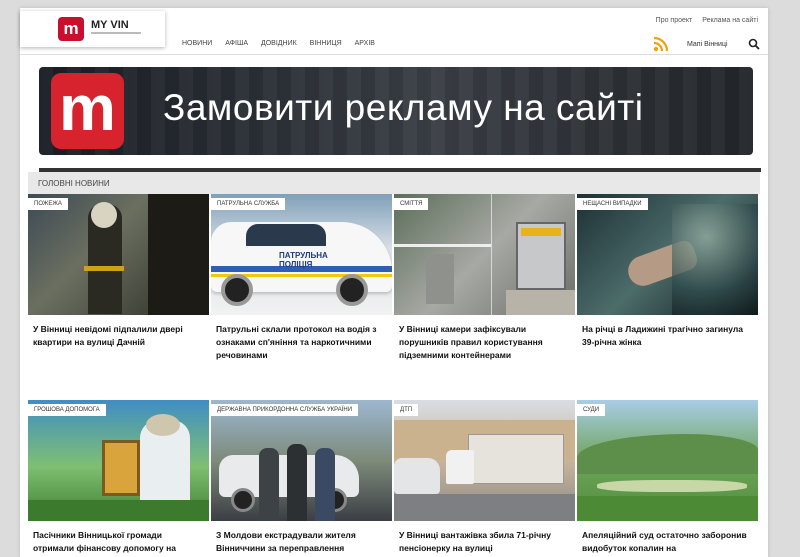 The width and height of the screenshot is (800, 557). What do you see at coordinates (411, 204) in the screenshot?
I see `news-tag: СМІТТЯ` at bounding box center [411, 204].